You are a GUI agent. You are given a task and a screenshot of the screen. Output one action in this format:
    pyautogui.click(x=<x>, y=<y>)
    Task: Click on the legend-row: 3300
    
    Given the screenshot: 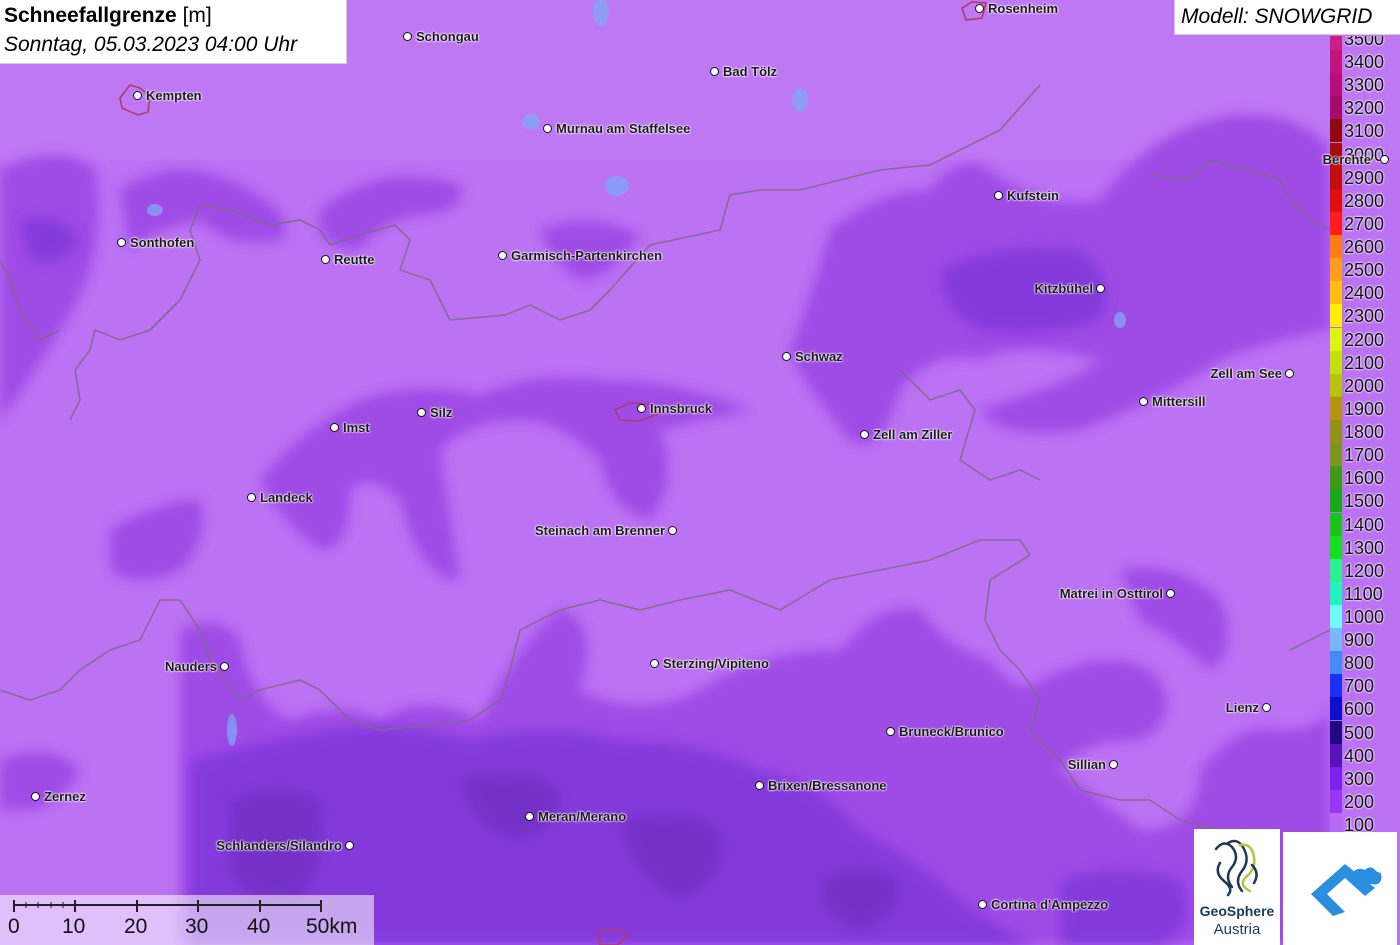 What is the action you would take?
    pyautogui.click(x=1365, y=85)
    